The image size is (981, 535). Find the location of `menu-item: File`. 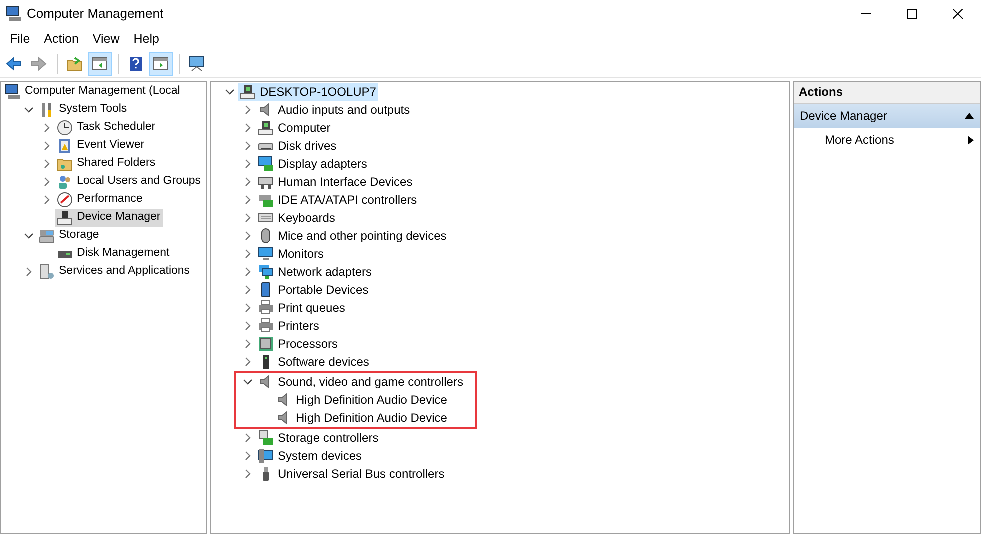

menu-item: File is located at coordinates (20, 39).